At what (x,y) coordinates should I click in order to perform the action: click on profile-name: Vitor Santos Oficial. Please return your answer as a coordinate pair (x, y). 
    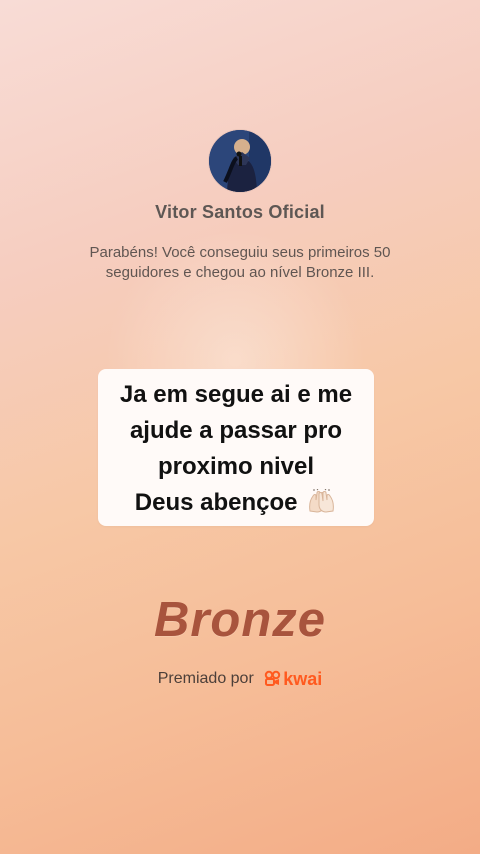
    Looking at the image, I should click on (240, 212).